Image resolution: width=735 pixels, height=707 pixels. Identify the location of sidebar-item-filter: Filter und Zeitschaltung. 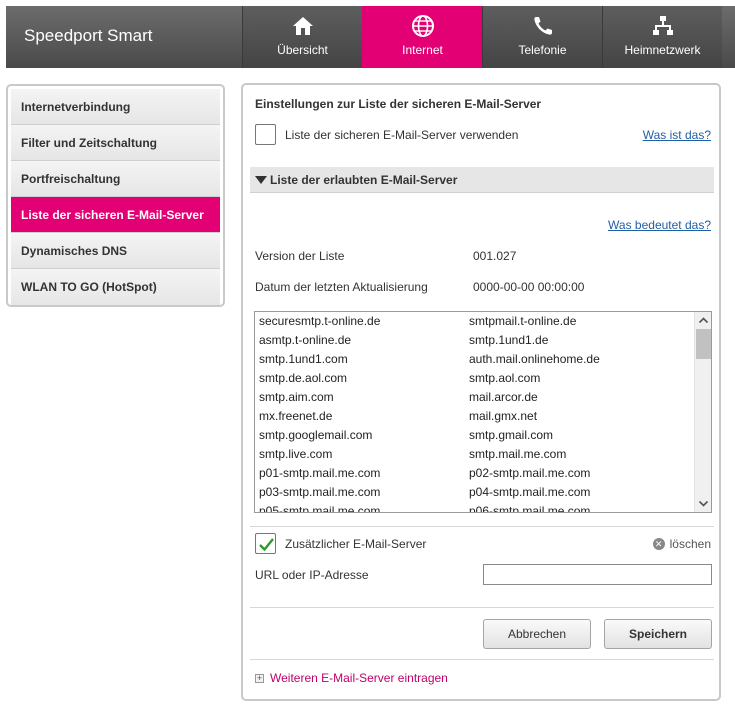
(115, 143).